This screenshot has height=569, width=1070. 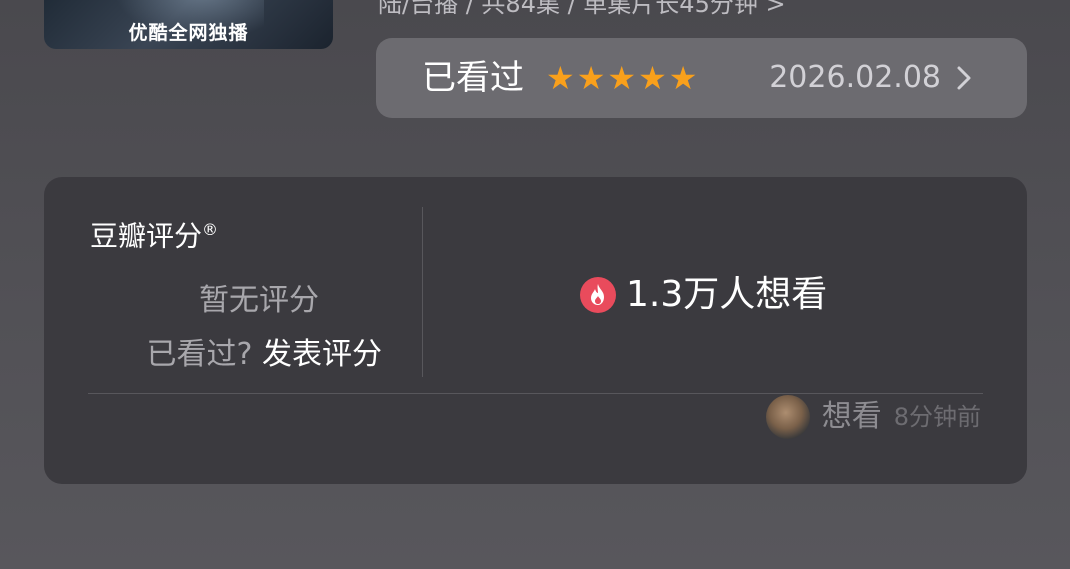 What do you see at coordinates (582, 9) in the screenshot?
I see `show-info-line: 陆/台播 / 共84集 / 单集片长45分钟 >` at bounding box center [582, 9].